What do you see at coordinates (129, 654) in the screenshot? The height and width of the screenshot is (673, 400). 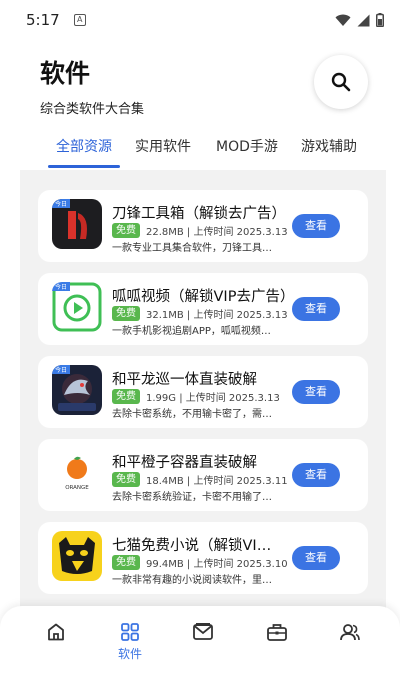 I see `nav-software-label: 软件` at bounding box center [129, 654].